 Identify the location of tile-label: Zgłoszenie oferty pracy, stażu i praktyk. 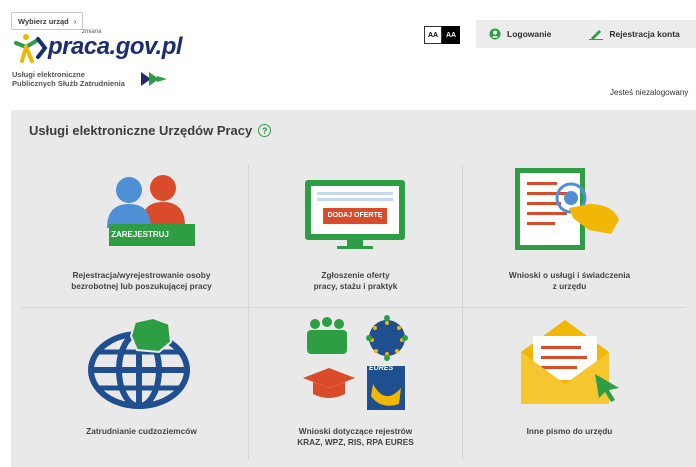
(355, 281).